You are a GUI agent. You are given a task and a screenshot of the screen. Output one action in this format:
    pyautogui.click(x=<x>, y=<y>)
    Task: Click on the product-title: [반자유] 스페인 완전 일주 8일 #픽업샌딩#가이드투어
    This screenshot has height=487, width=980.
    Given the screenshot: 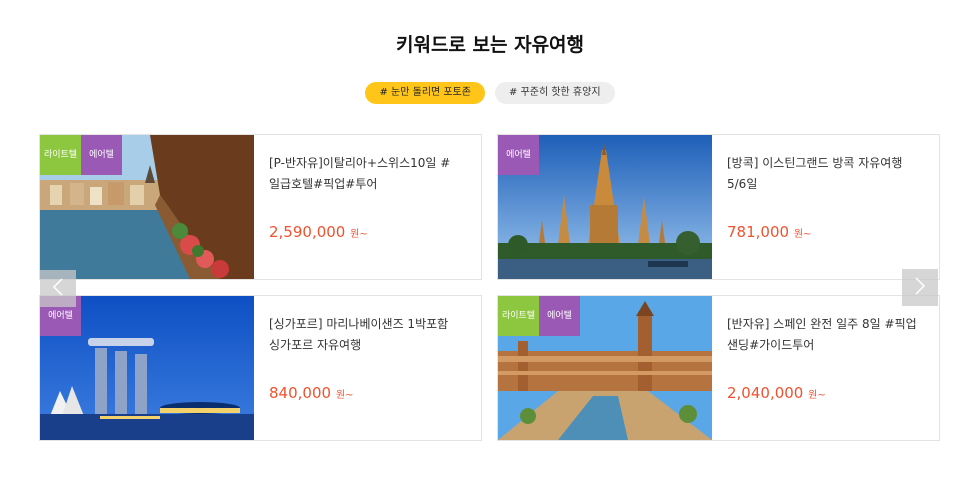 What is the action you would take?
    pyautogui.click(x=822, y=335)
    